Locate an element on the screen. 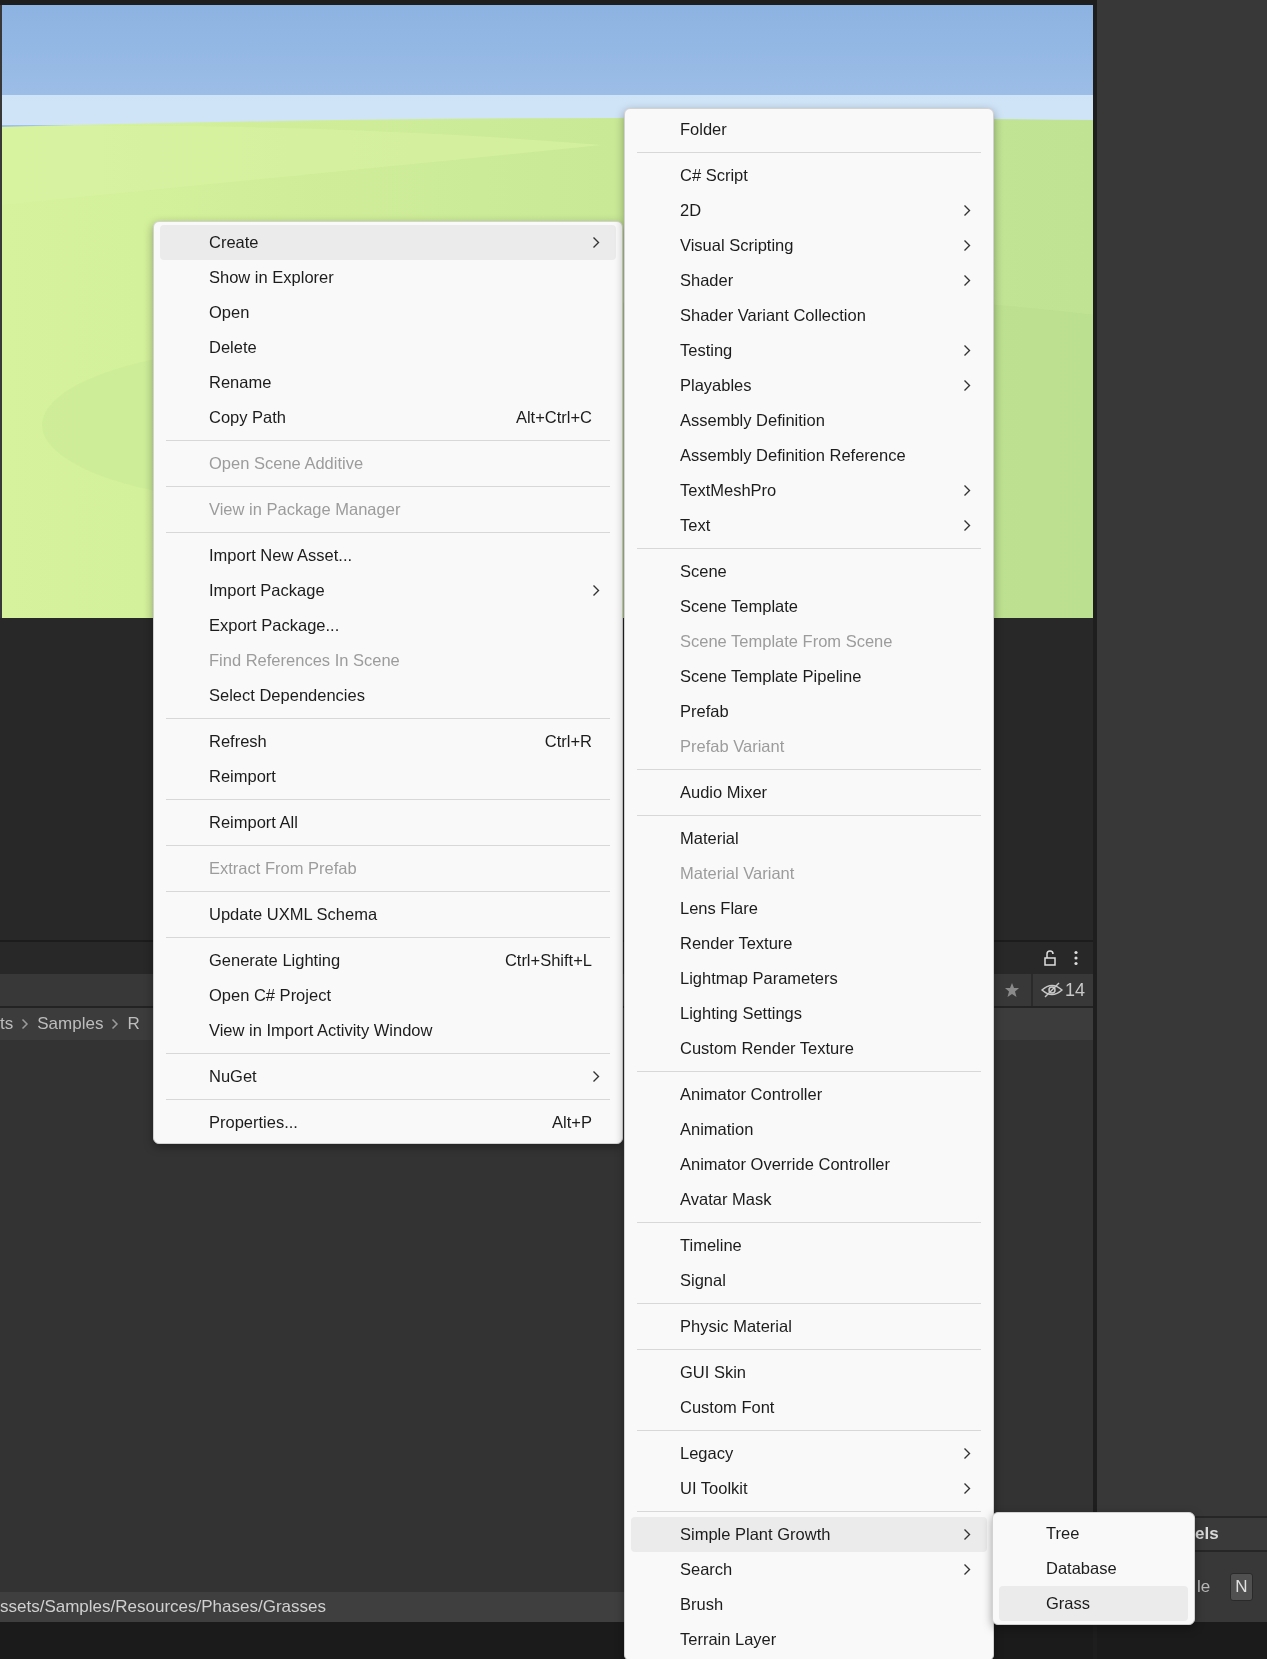  menu-item: Assembly Definition Reference is located at coordinates (809, 455).